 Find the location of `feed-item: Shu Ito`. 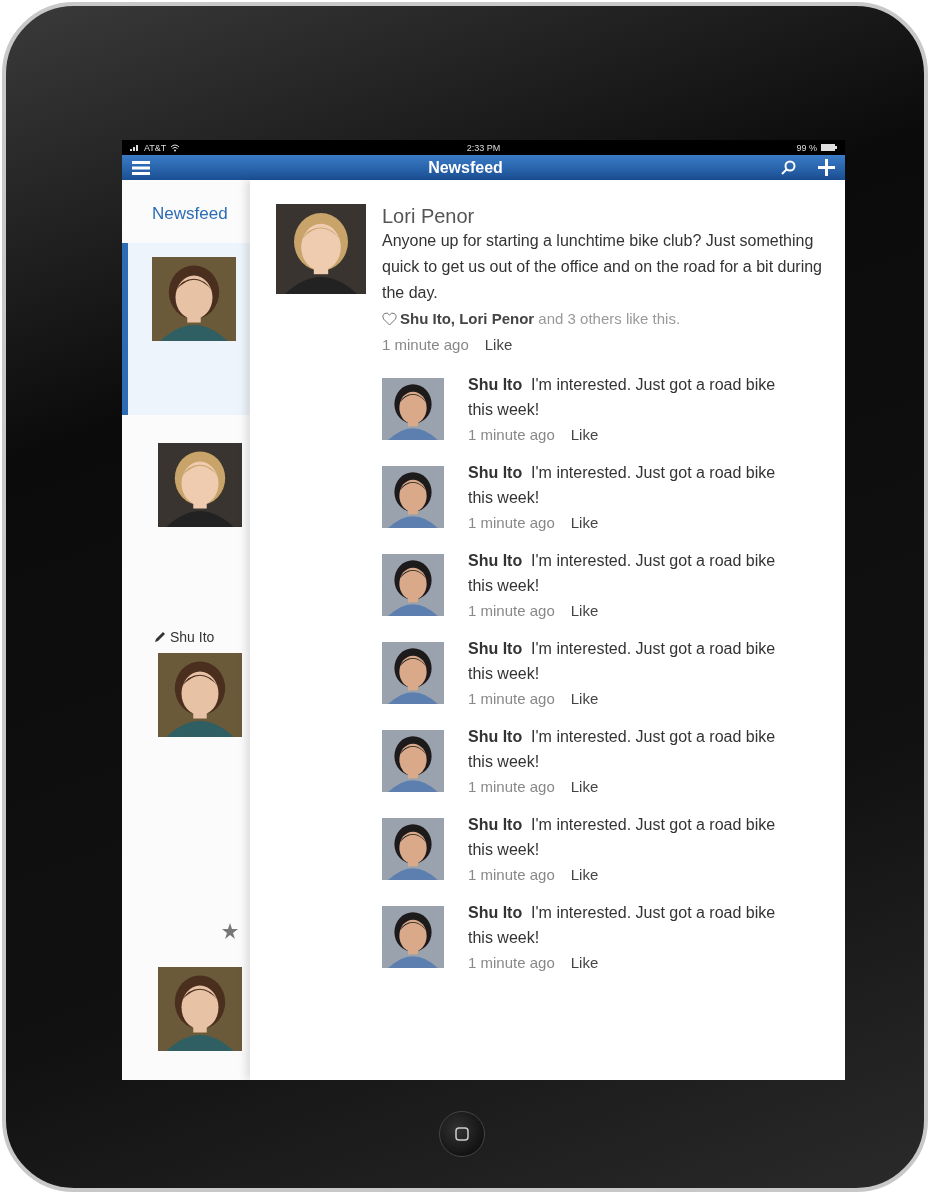

feed-item: Shu Ito is located at coordinates (186, 777).